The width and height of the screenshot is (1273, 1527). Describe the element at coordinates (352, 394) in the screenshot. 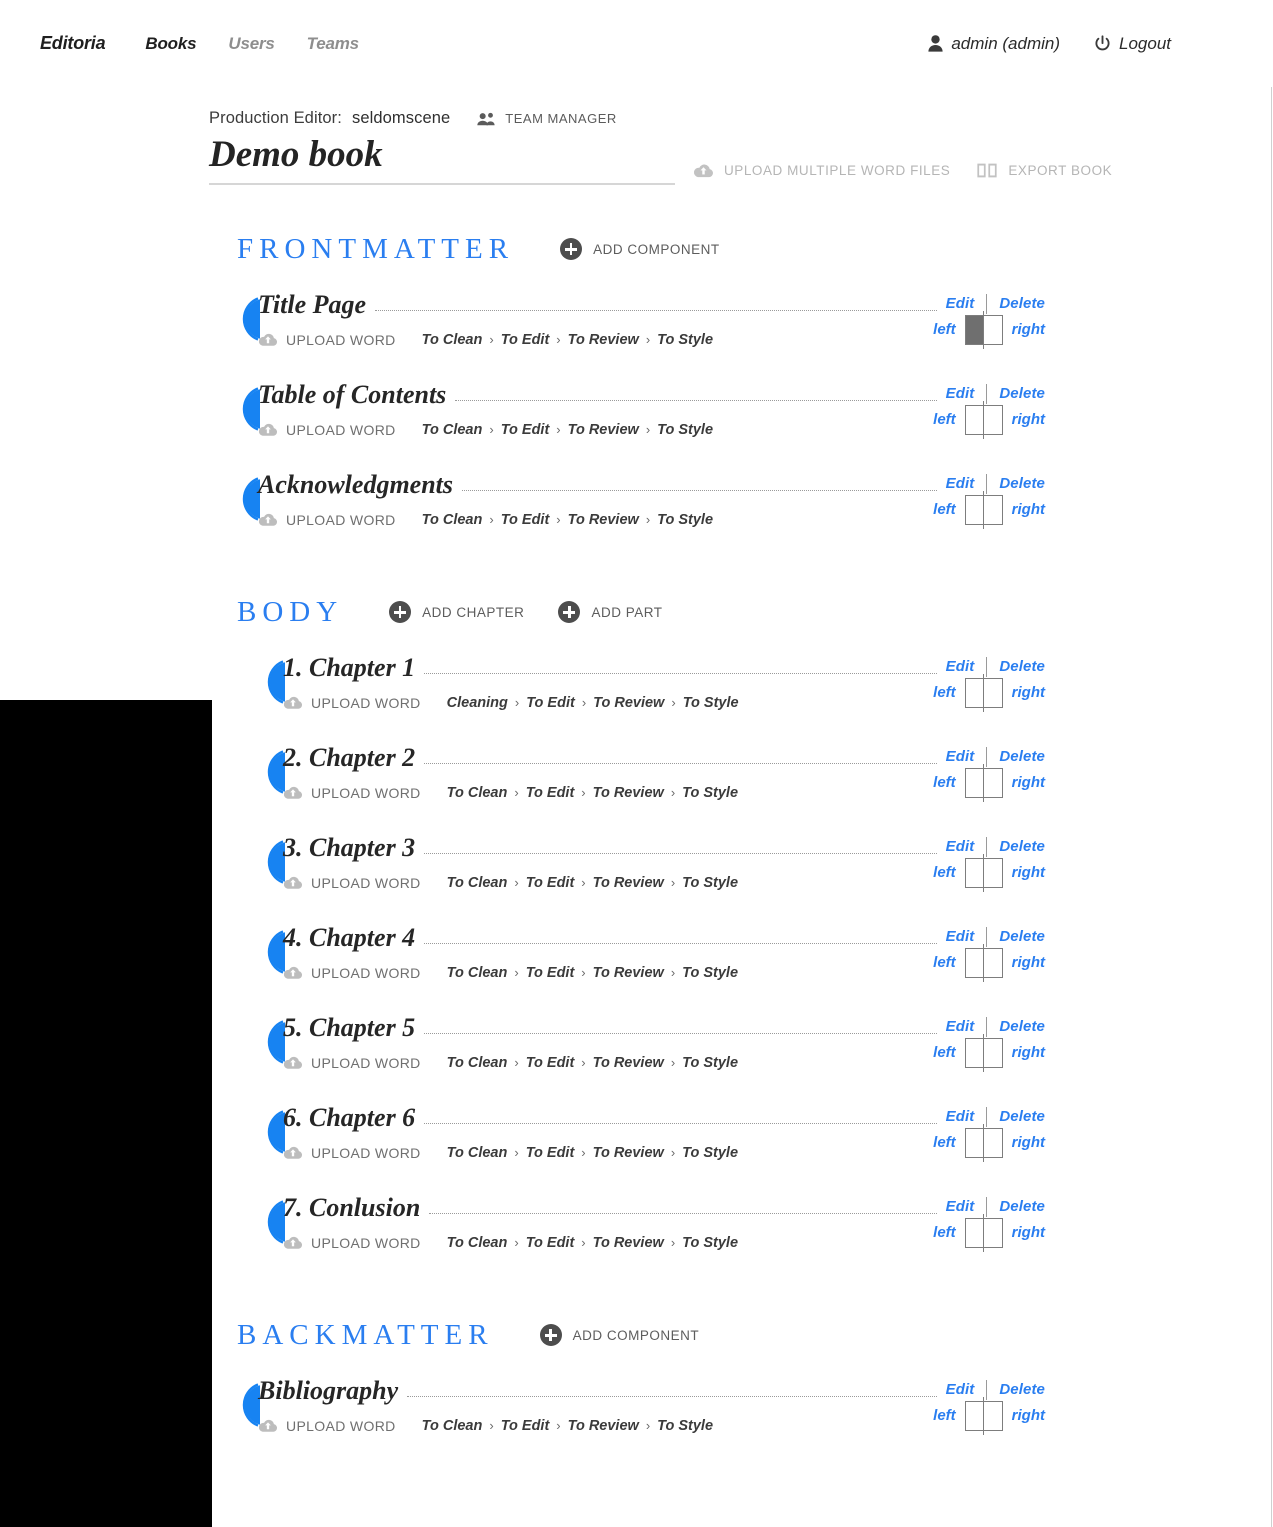

I see `component-title: Table of Contents` at that location.